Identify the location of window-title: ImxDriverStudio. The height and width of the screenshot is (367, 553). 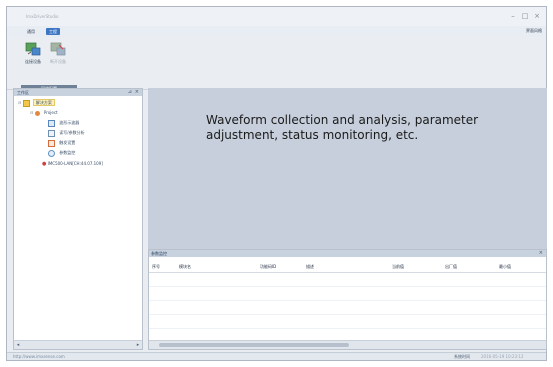
(42, 16).